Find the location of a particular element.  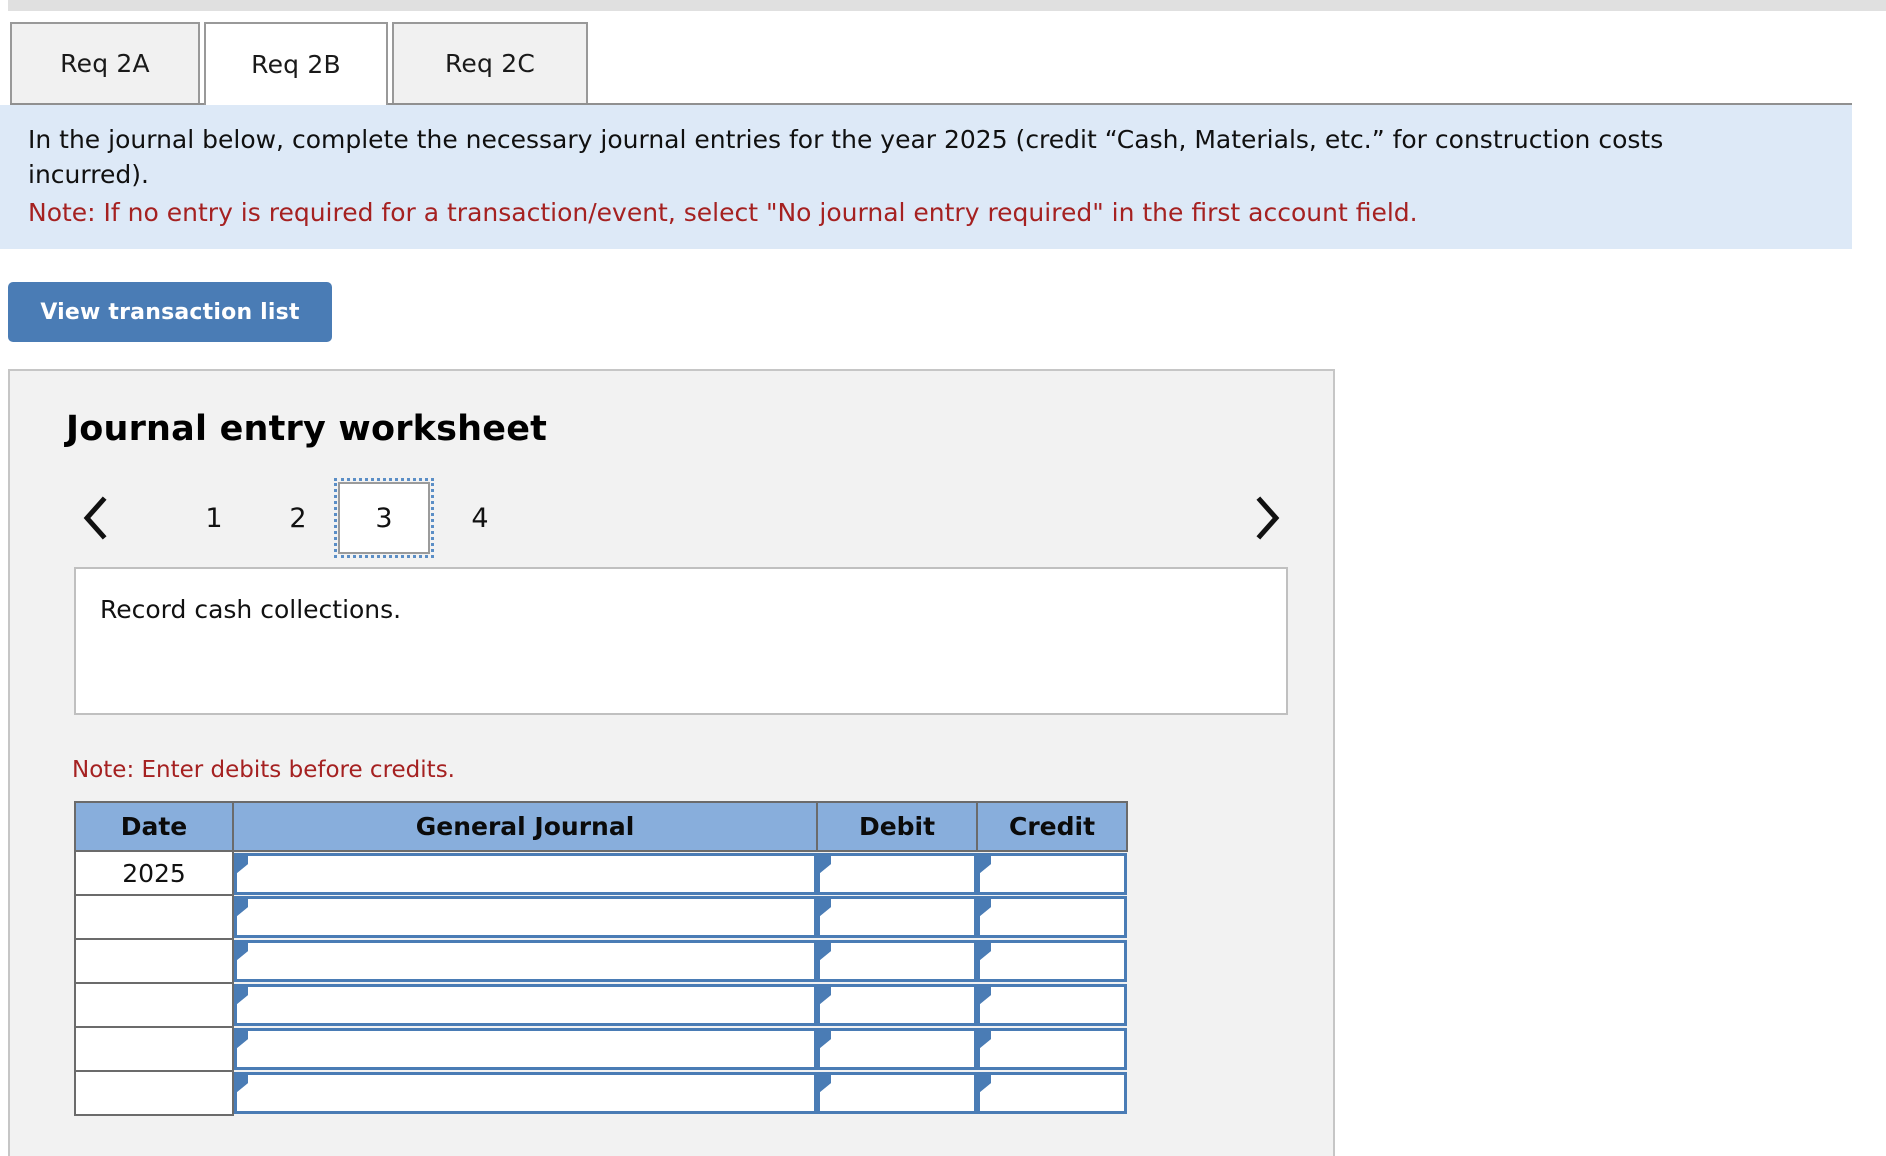

tab-req-2a: Req 2A is located at coordinates (105, 62).